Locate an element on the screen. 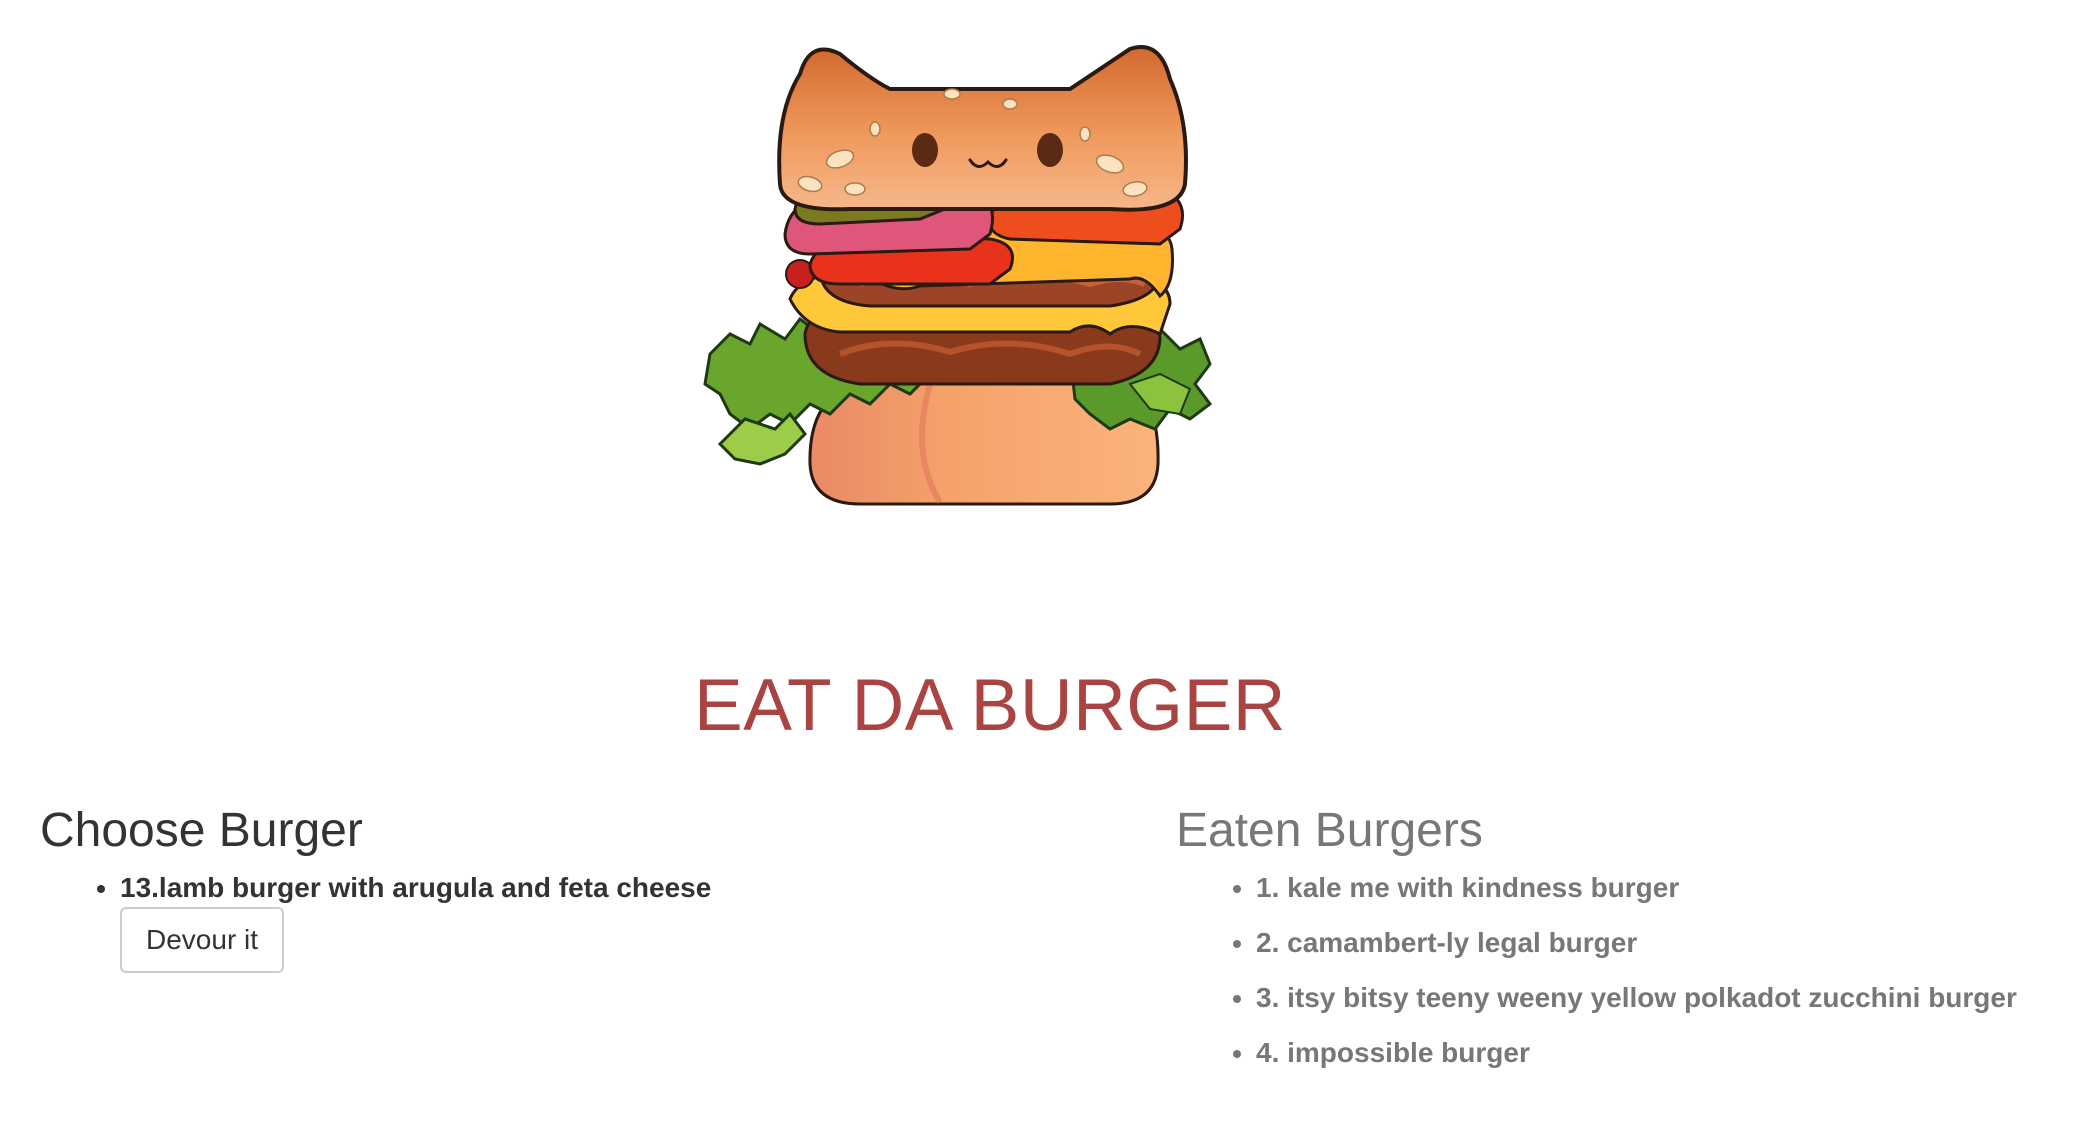 Image resolution: width=2084 pixels, height=1123 pixels. top-bun is located at coordinates (982, 128).